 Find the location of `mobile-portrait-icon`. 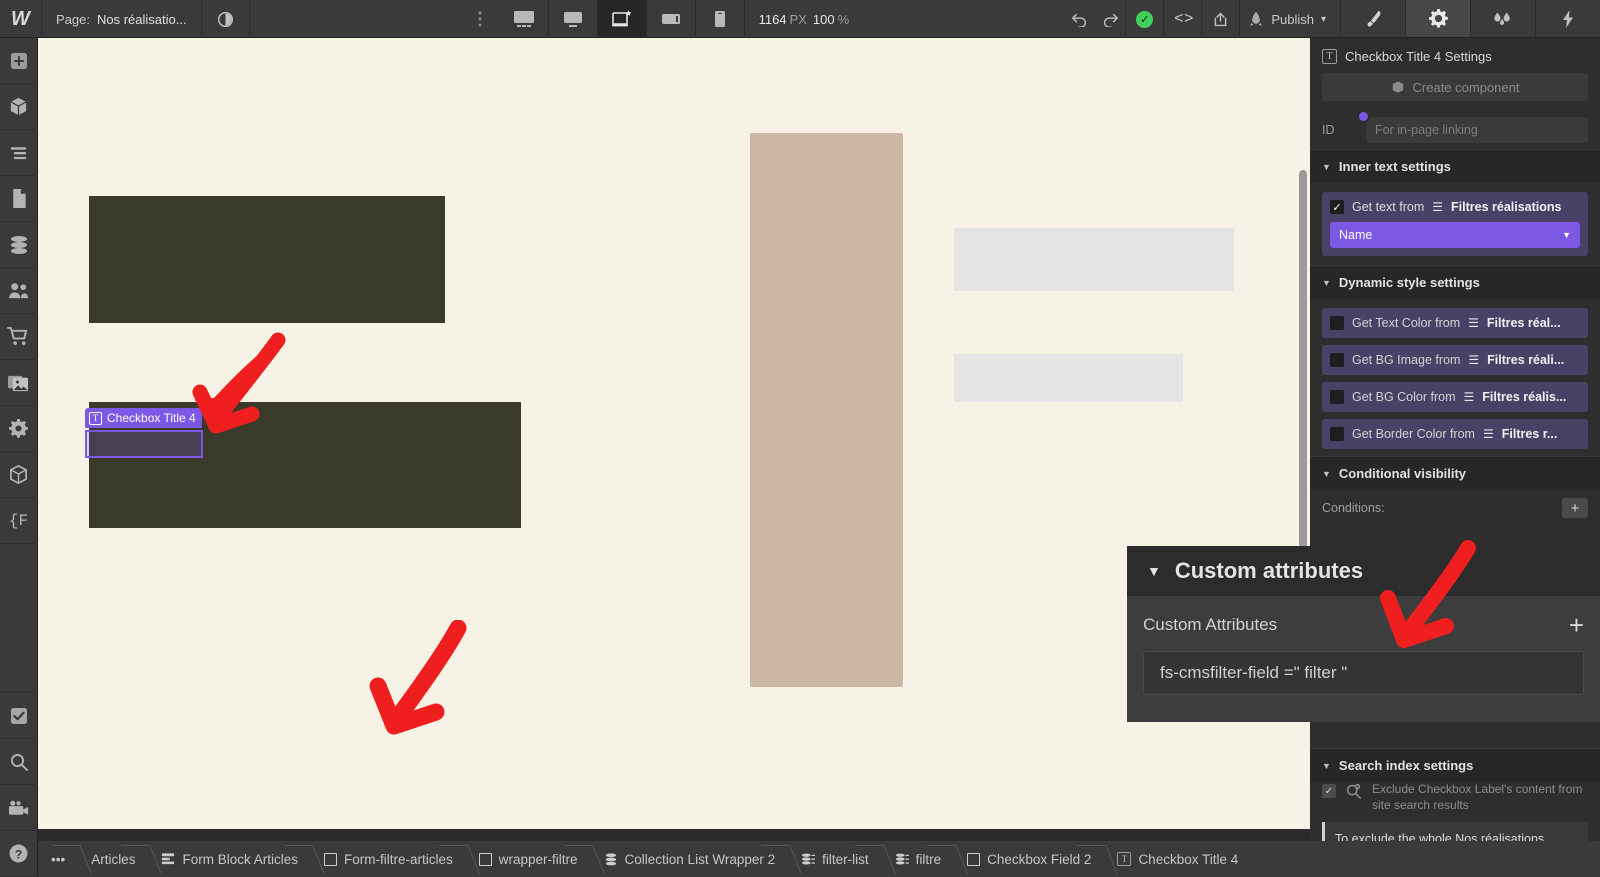

mobile-portrait-icon is located at coordinates (719, 19).